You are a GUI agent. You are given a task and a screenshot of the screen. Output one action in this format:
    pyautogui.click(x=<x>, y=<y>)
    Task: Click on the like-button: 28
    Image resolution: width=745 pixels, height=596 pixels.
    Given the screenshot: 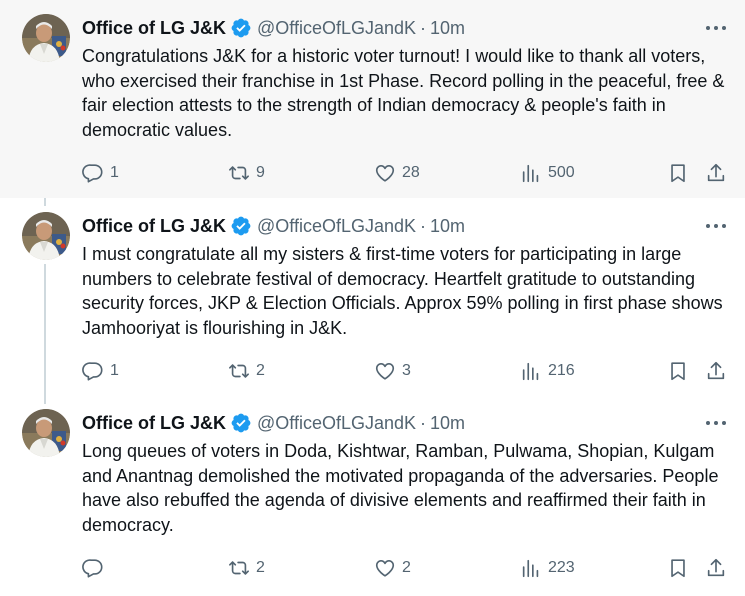 What is the action you would take?
    pyautogui.click(x=397, y=173)
    